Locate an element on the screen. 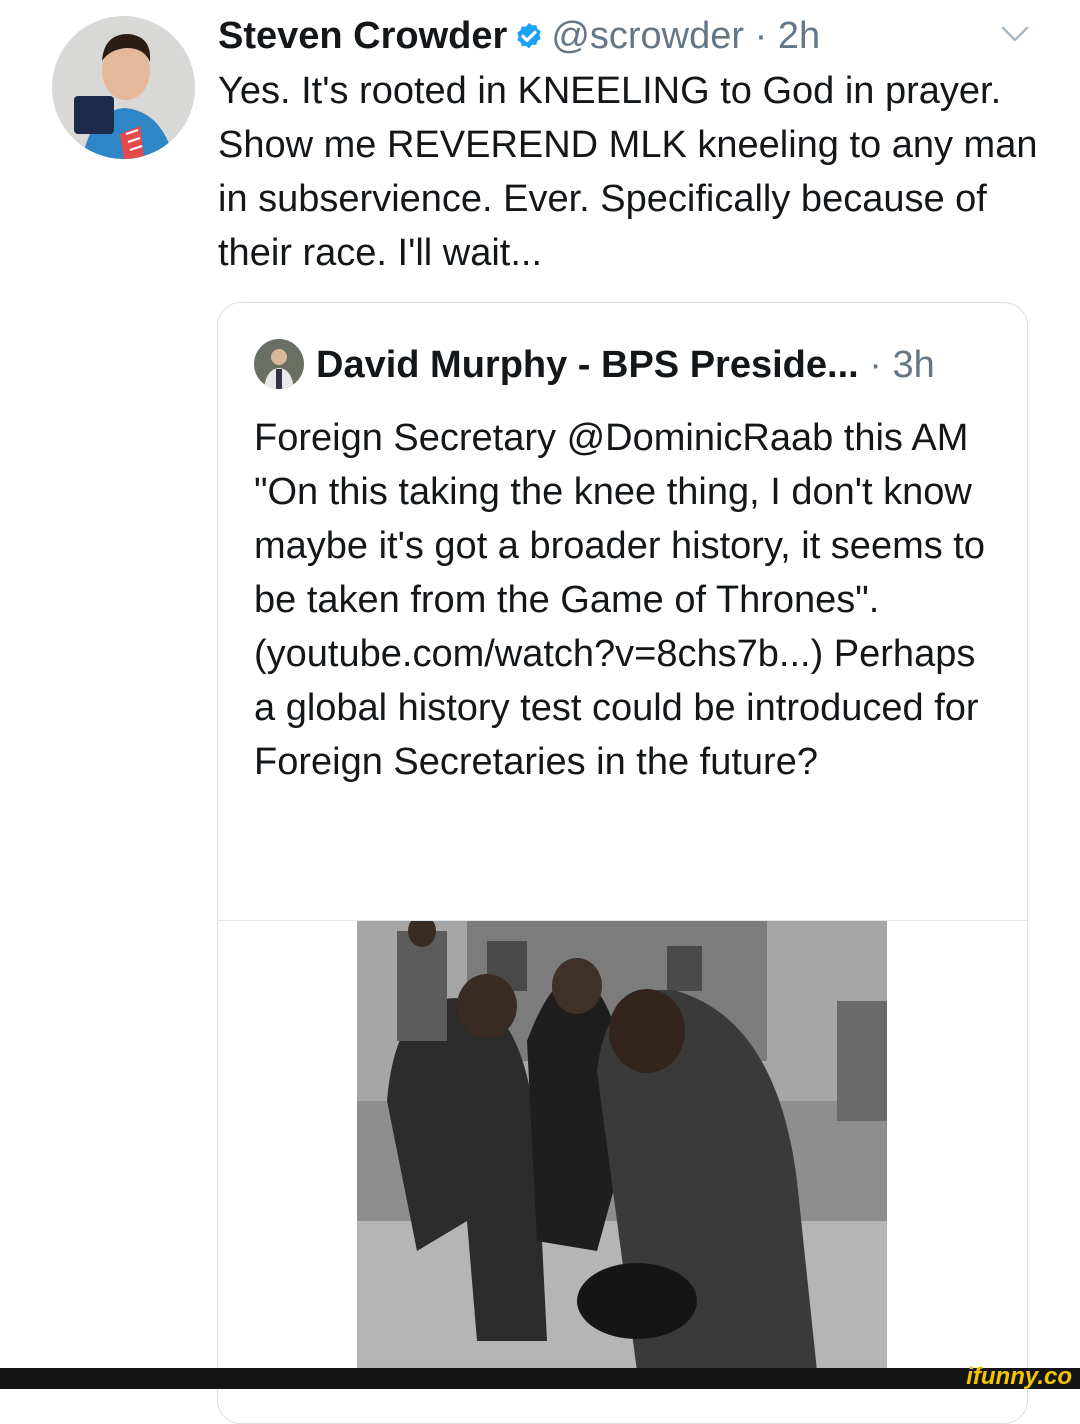  verified-badge-icon is located at coordinates (529, 41).